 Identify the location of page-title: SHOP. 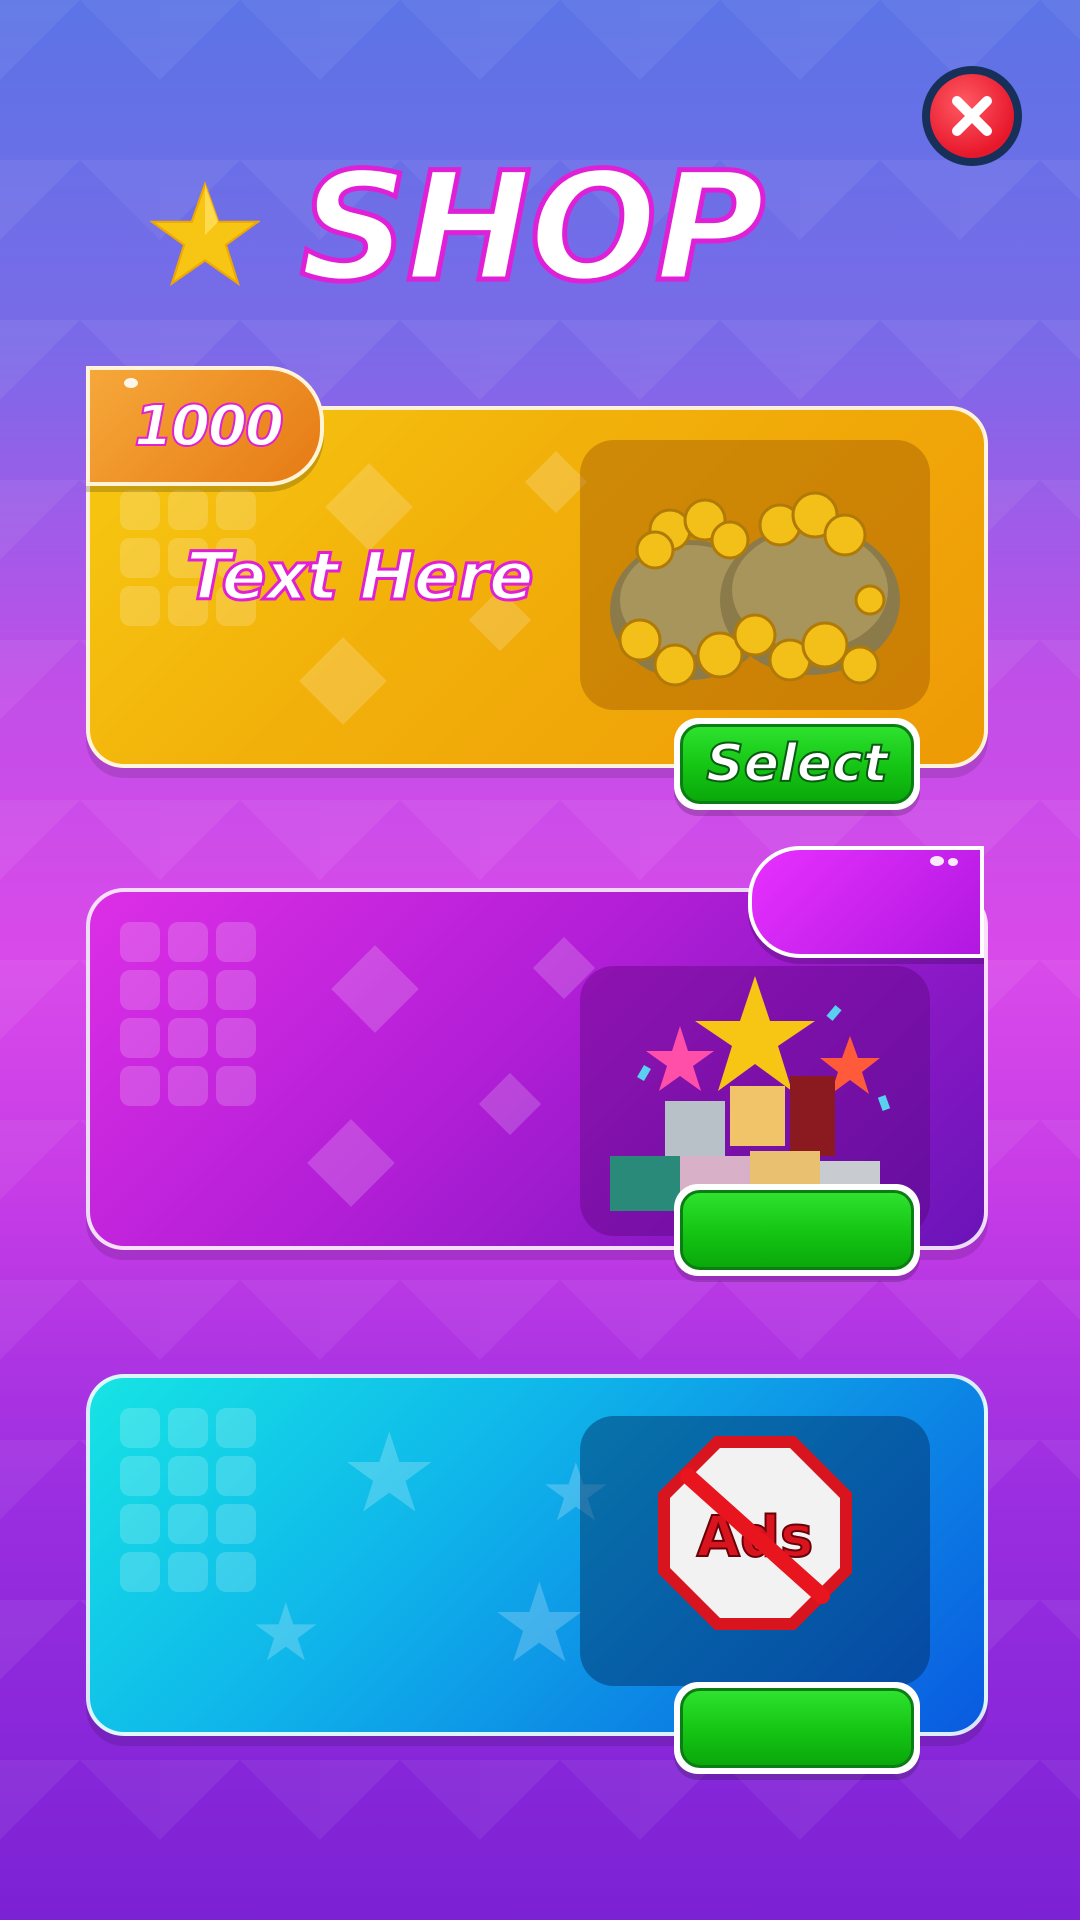
(532, 228).